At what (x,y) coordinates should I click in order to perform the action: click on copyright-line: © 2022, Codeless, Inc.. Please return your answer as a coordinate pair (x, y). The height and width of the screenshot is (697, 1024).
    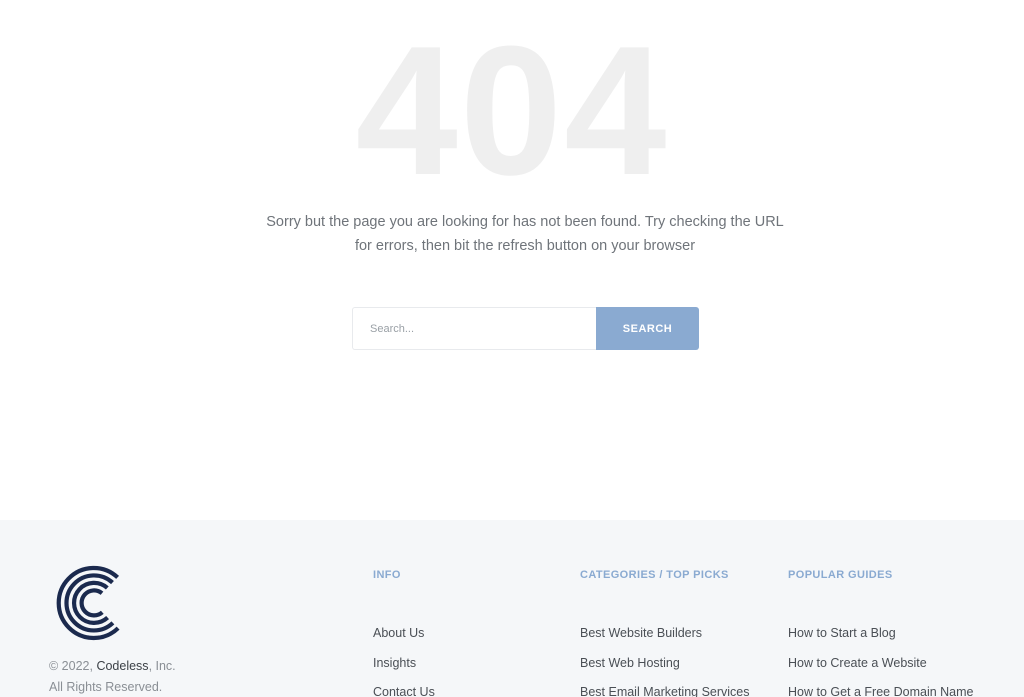
    Looking at the image, I should click on (112, 666).